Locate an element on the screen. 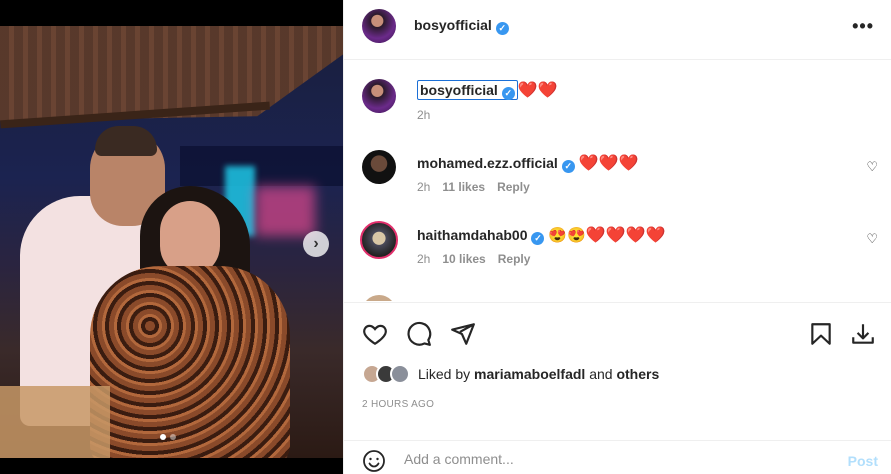 The width and height of the screenshot is (891, 474). add-comment-bar: Post is located at coordinates (617, 457).